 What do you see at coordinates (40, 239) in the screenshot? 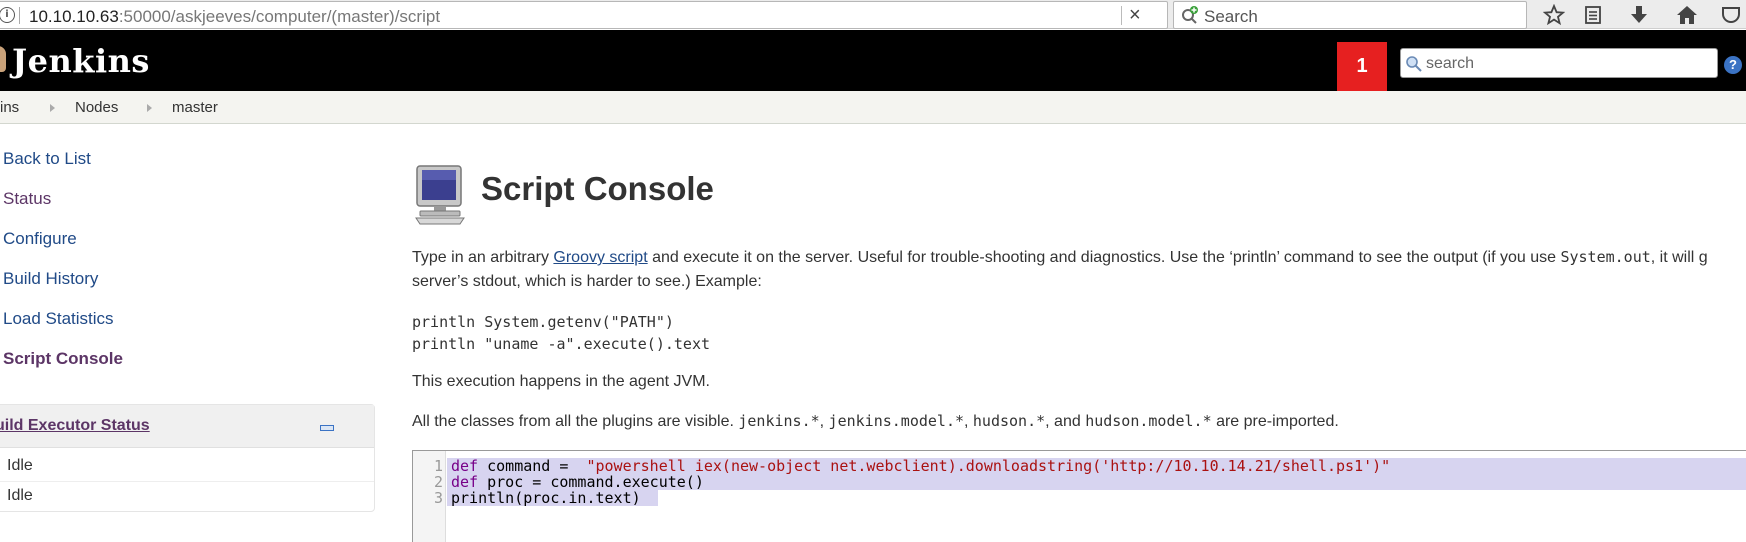
I see `sidebar-item-configure: Configure` at bounding box center [40, 239].